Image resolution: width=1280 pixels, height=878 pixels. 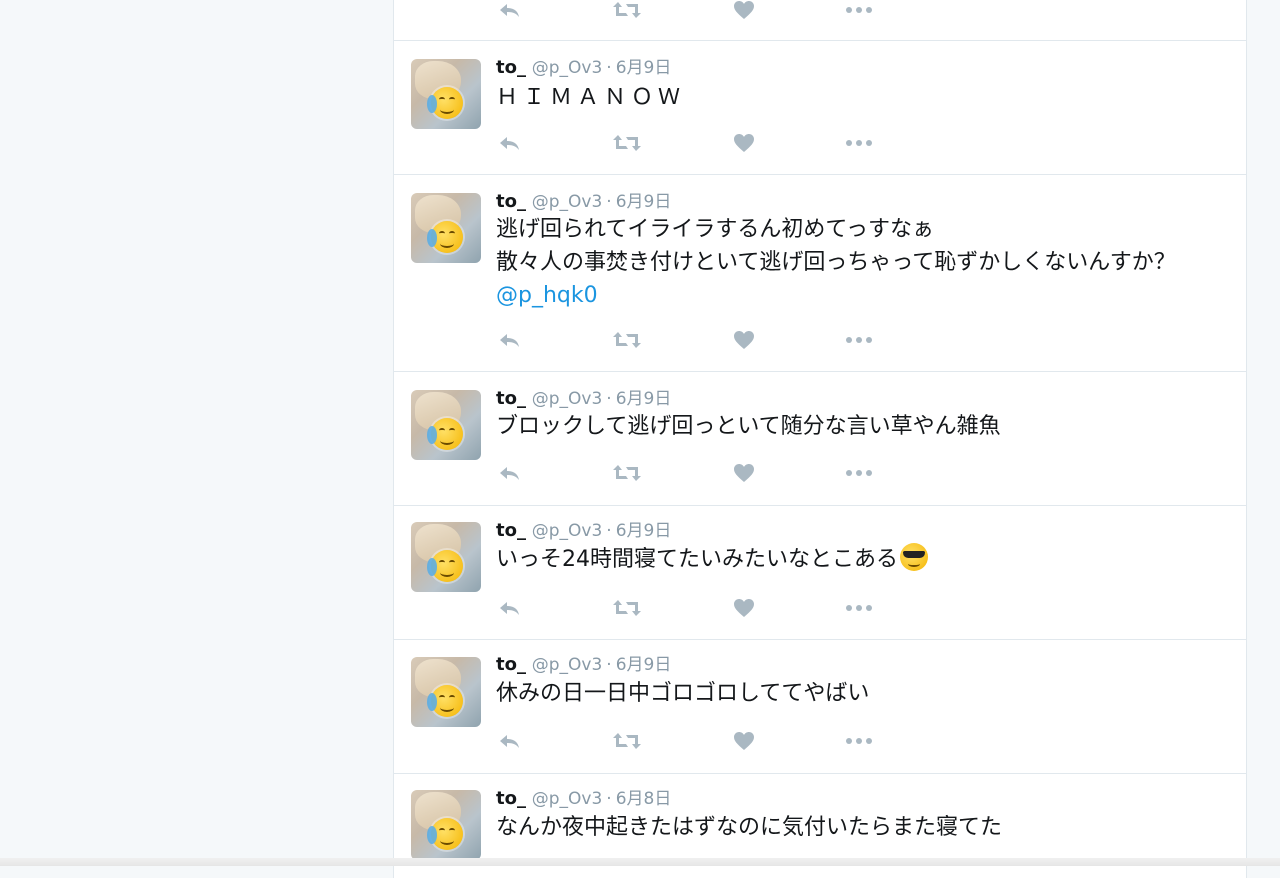 I want to click on tweet-line: なんか夜中起きたはずなのに気付いたらまた寝てた, so click(x=749, y=827).